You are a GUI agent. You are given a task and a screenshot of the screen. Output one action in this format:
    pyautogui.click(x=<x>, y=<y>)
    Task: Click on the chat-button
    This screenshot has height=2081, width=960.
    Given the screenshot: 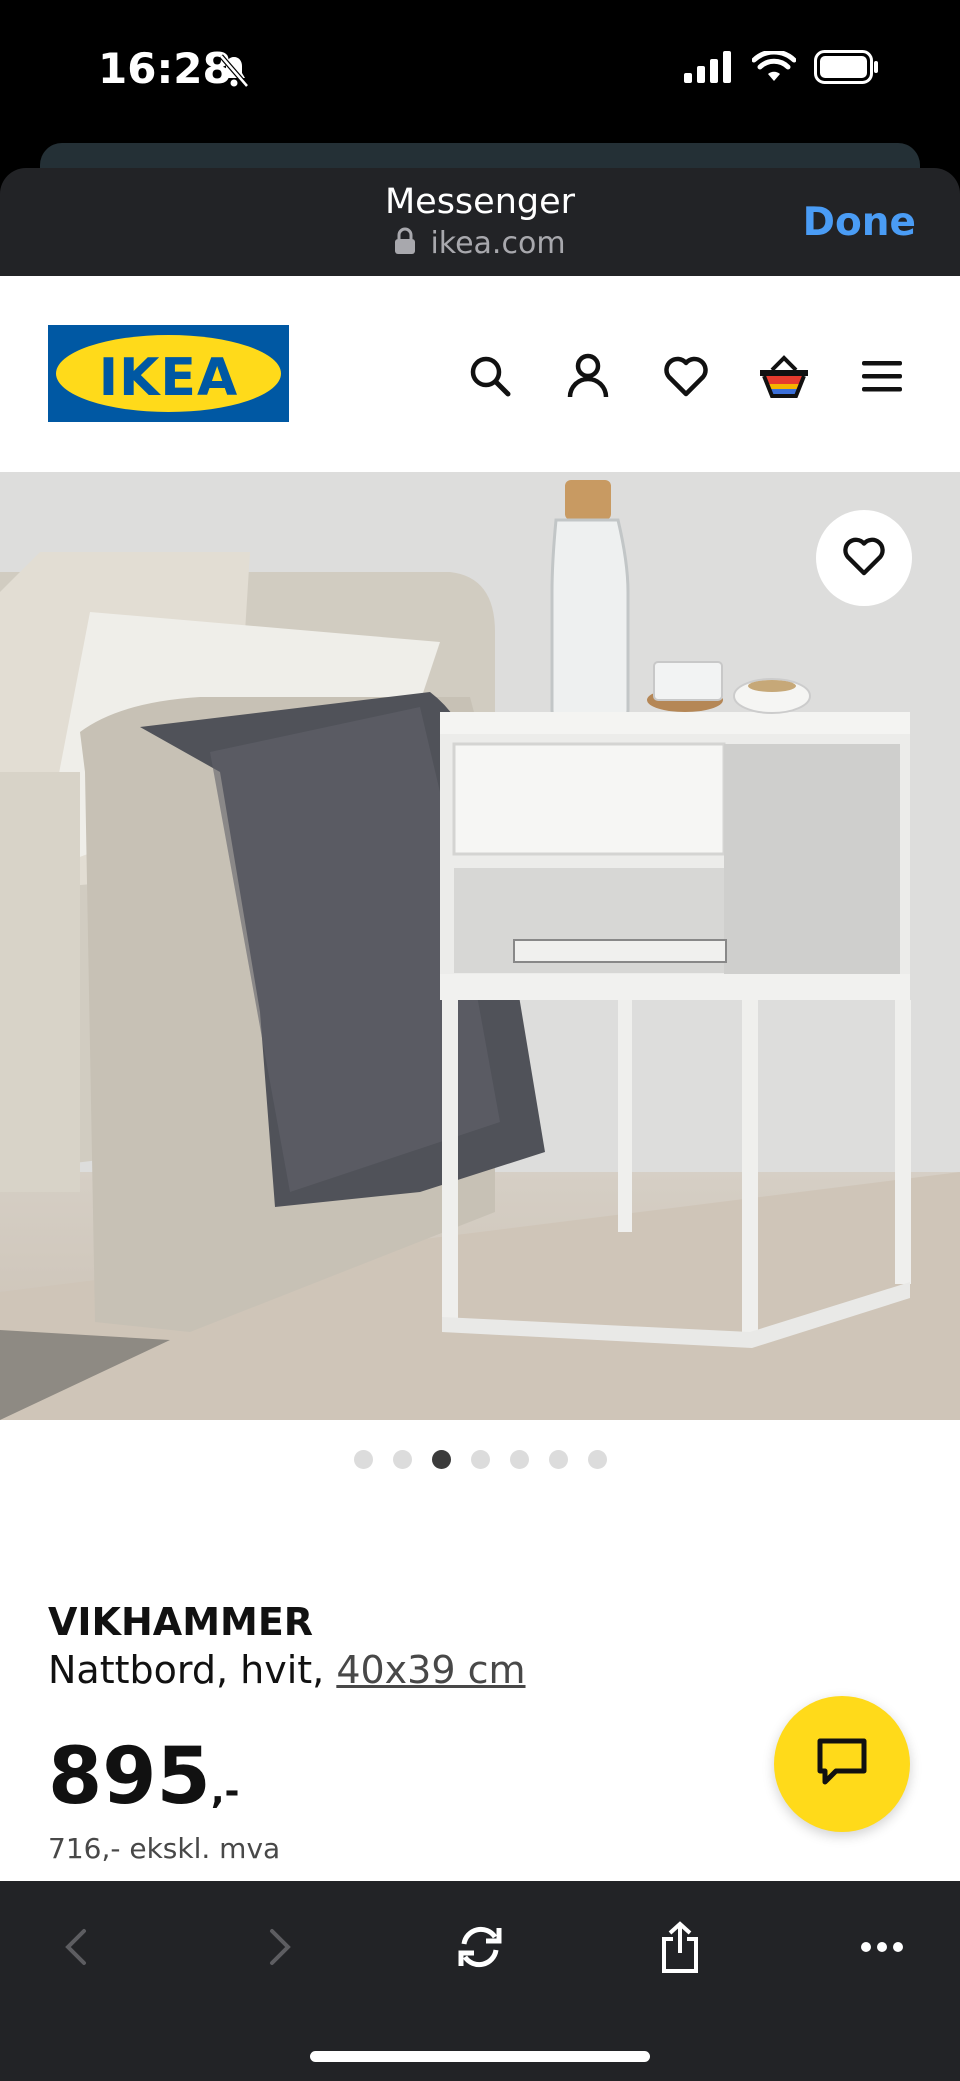 What is the action you would take?
    pyautogui.click(x=842, y=1764)
    